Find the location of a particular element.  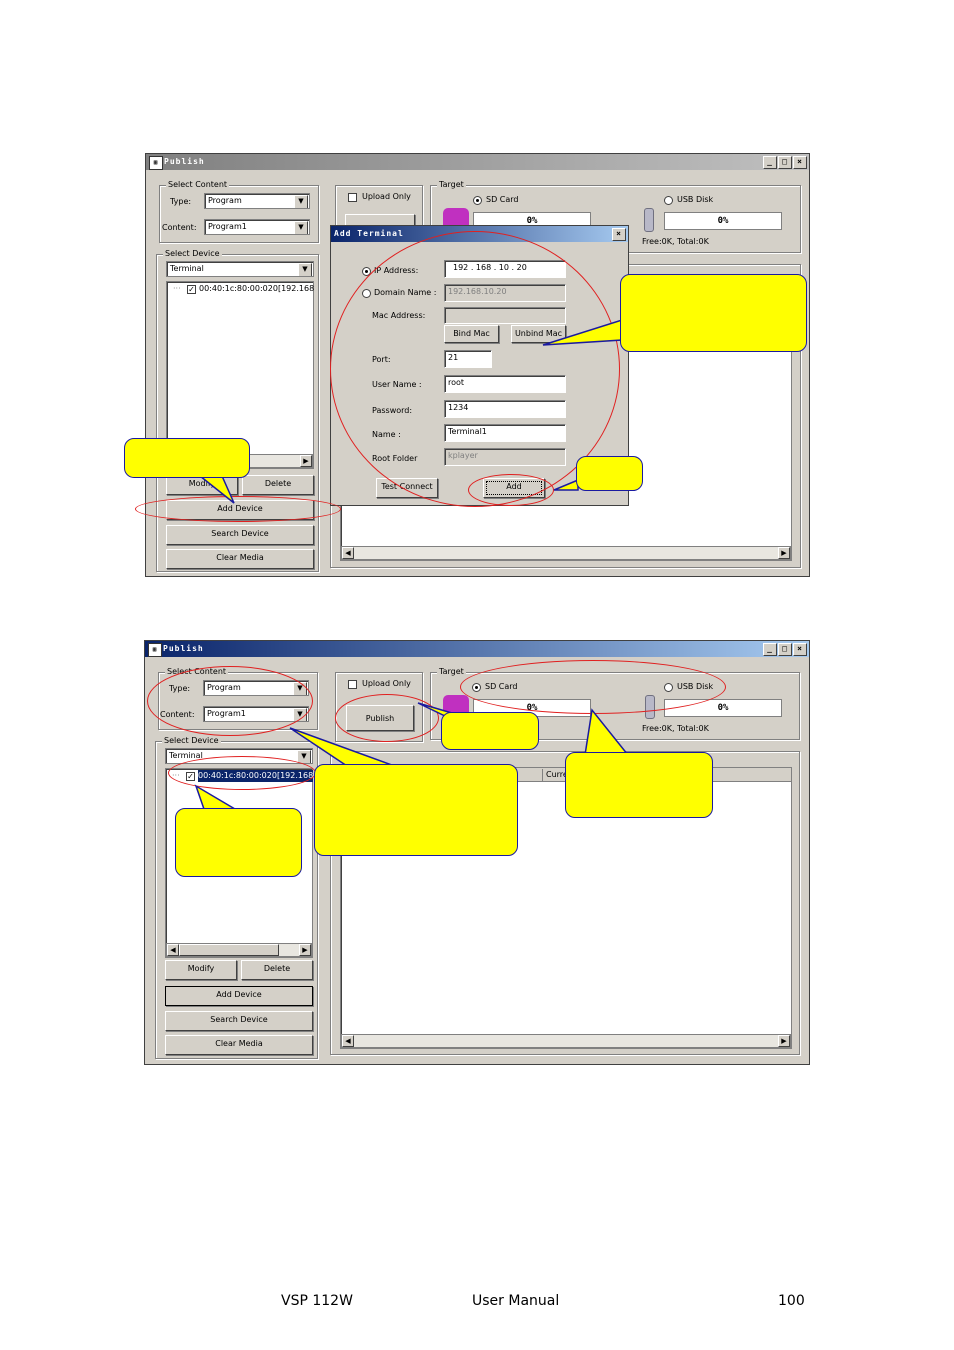

pointer-content is located at coordinates (345, 748).